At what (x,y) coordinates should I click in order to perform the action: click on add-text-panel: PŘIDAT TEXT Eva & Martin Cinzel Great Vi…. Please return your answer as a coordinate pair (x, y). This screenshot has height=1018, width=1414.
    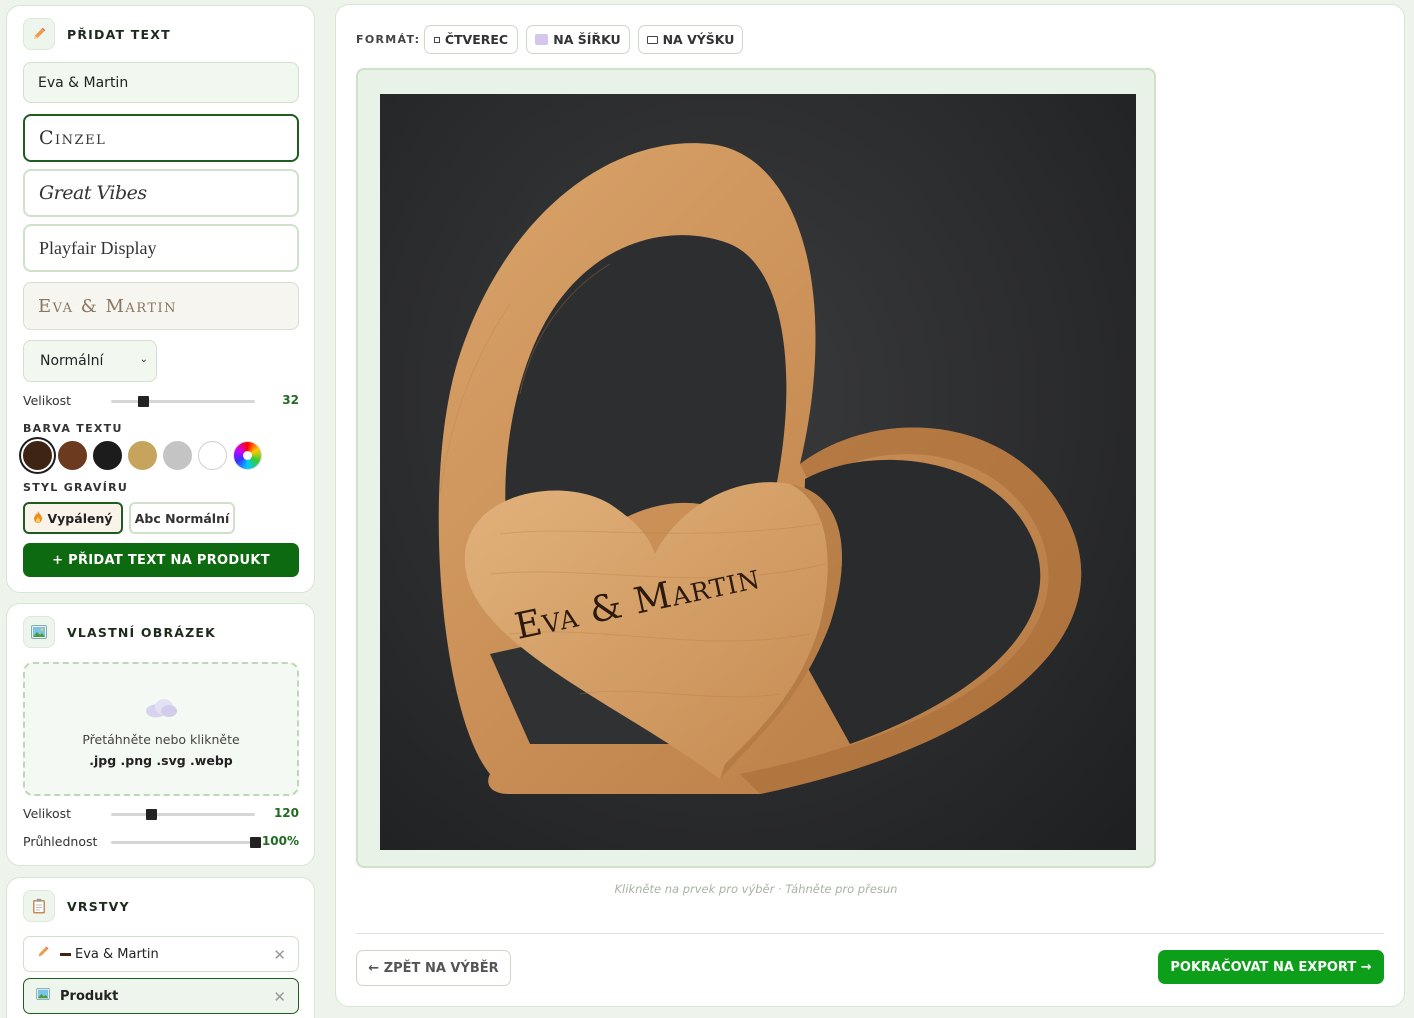
    Looking at the image, I should click on (160, 299).